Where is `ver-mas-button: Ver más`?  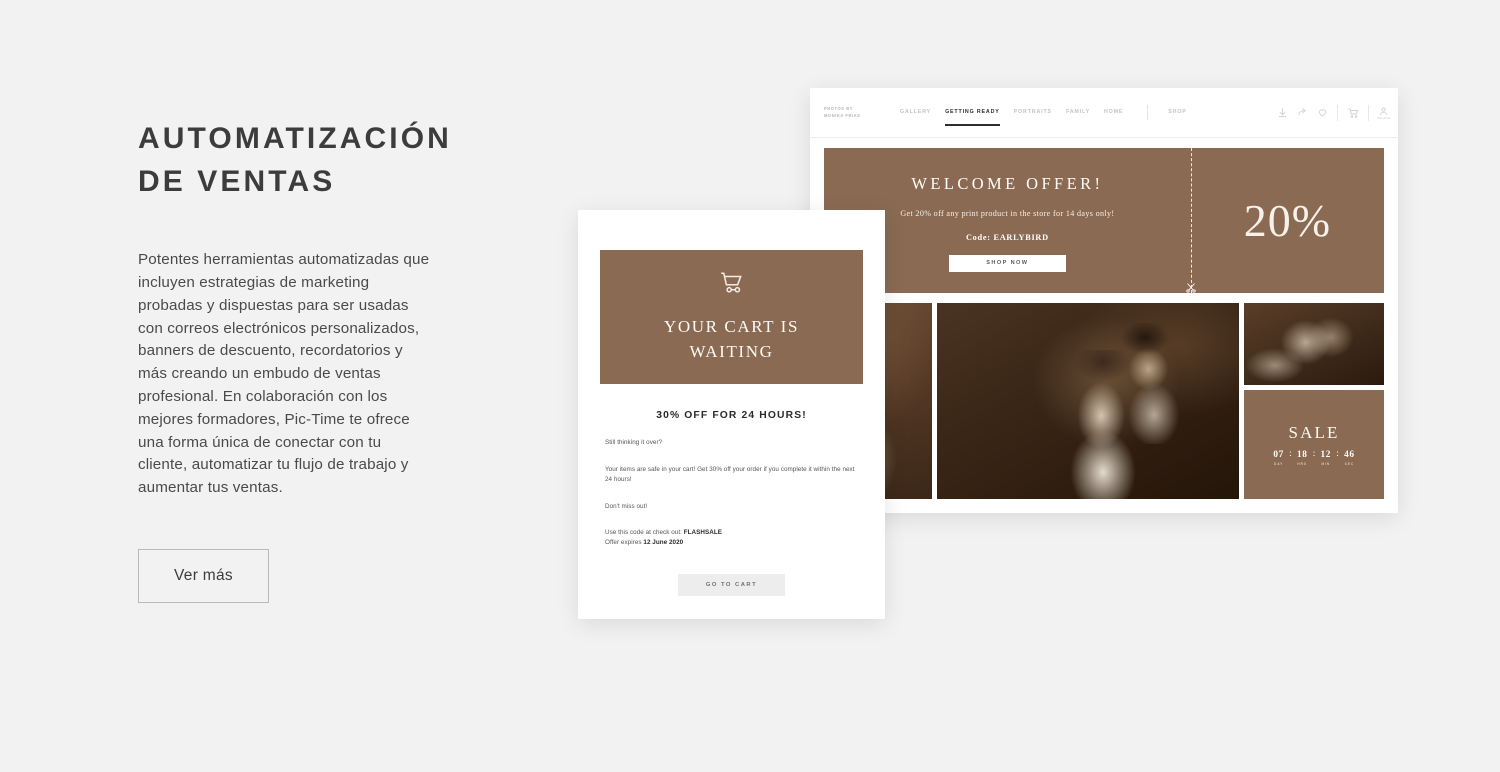
ver-mas-button: Ver más is located at coordinates (203, 575).